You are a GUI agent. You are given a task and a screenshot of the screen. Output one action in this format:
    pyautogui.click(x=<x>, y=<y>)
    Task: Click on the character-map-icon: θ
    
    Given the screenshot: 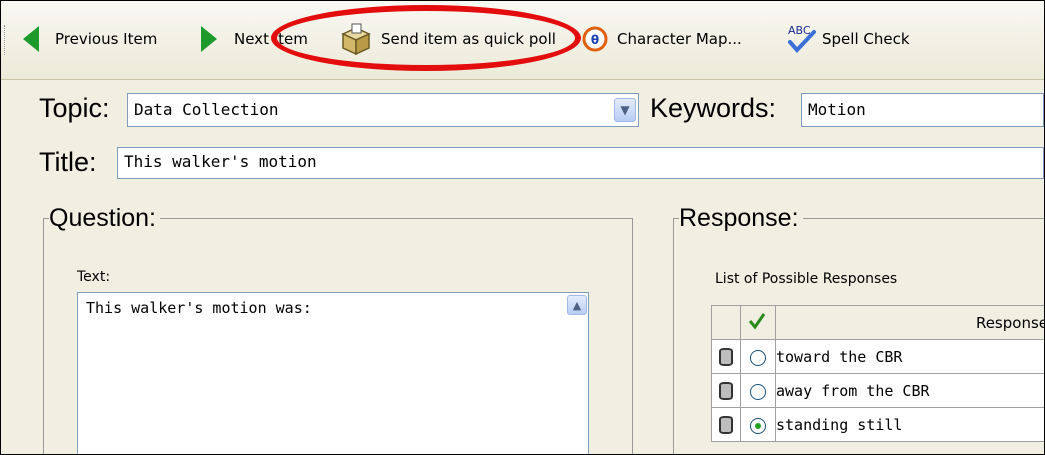 What is the action you would take?
    pyautogui.click(x=595, y=39)
    